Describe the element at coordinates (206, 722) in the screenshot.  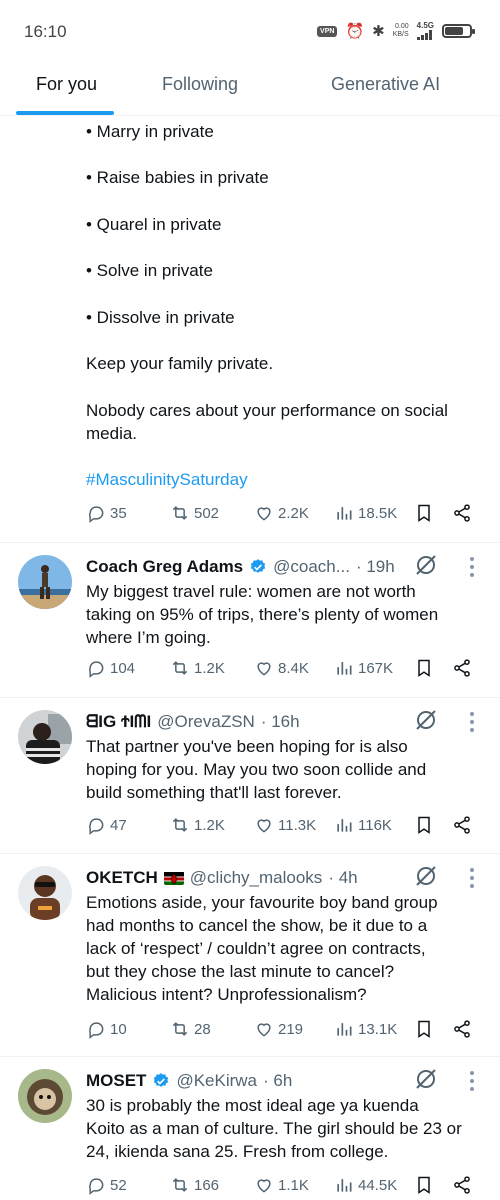
I see `author-handle: @OrevaZSN` at that location.